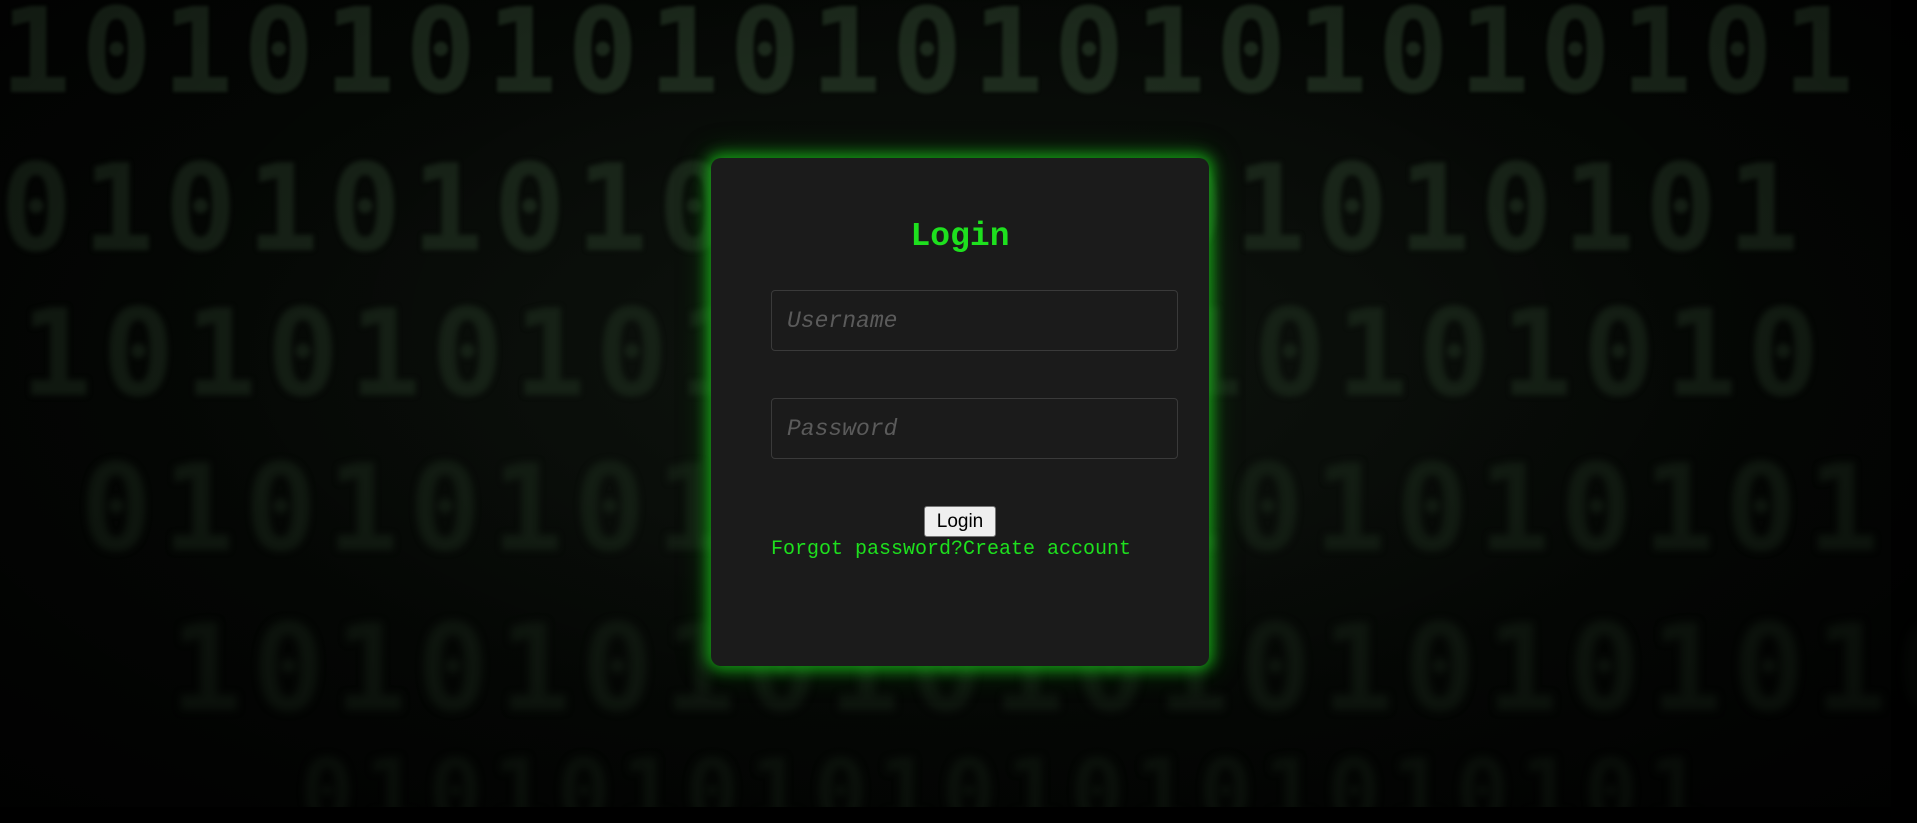  Describe the element at coordinates (958, 815) in the screenshot. I see `bottom-edge-strip` at that location.